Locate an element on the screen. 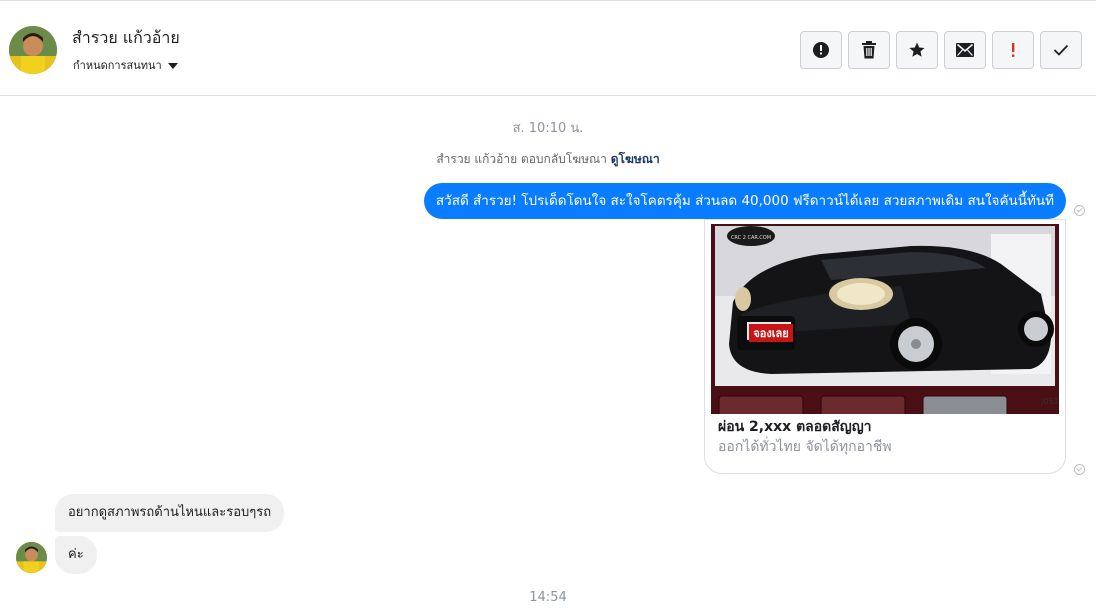  star-button is located at coordinates (917, 50).